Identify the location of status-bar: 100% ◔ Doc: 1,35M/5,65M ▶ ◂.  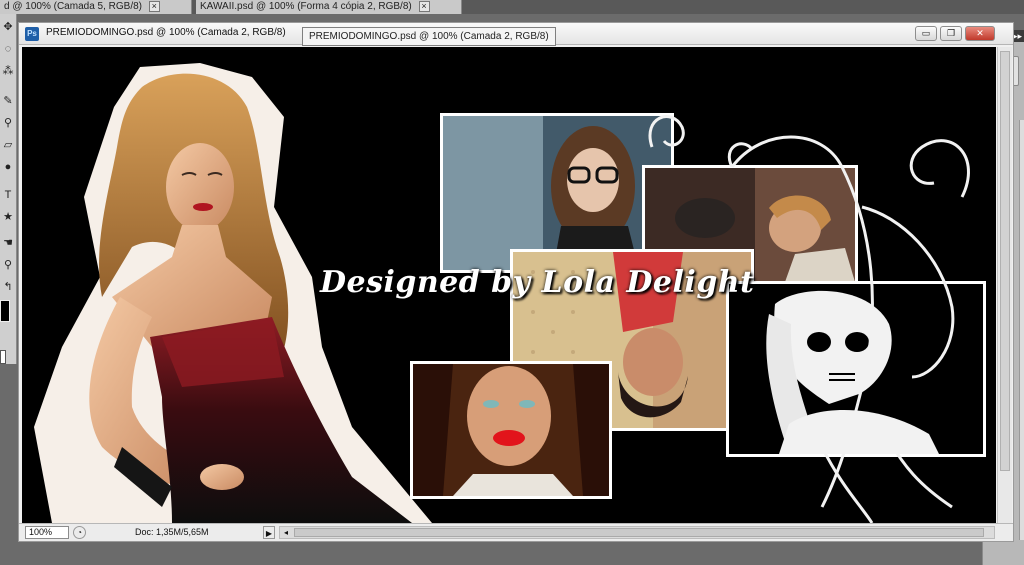
(516, 532).